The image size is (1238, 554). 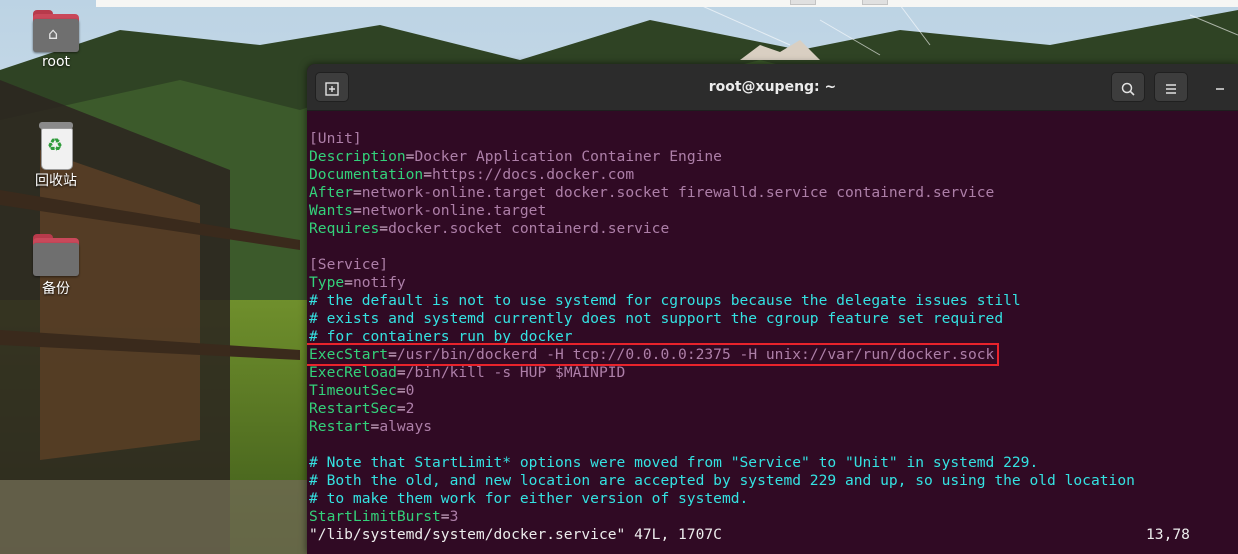 What do you see at coordinates (362, 390) in the screenshot?
I see `file-line: TimeoutSec=0` at bounding box center [362, 390].